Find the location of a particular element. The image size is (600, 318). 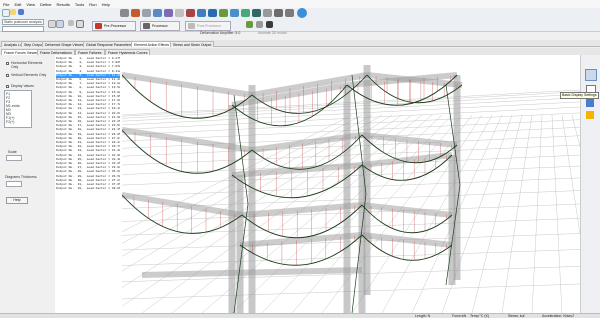

menu-results: Results is located at coordinates (63, 4).